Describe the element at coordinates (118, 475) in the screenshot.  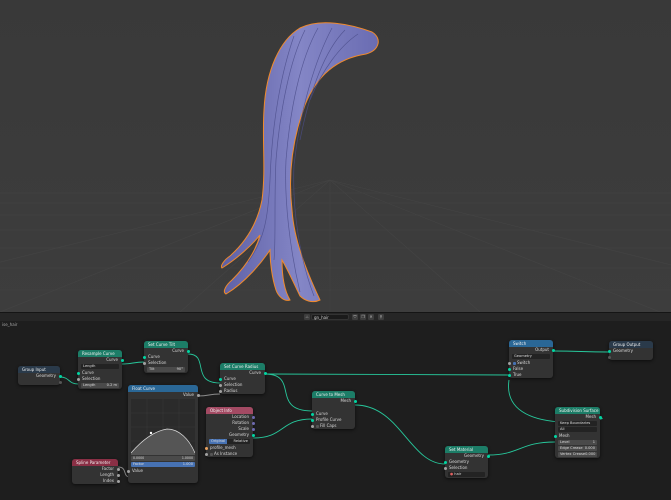
I see `socket-length-out` at that location.